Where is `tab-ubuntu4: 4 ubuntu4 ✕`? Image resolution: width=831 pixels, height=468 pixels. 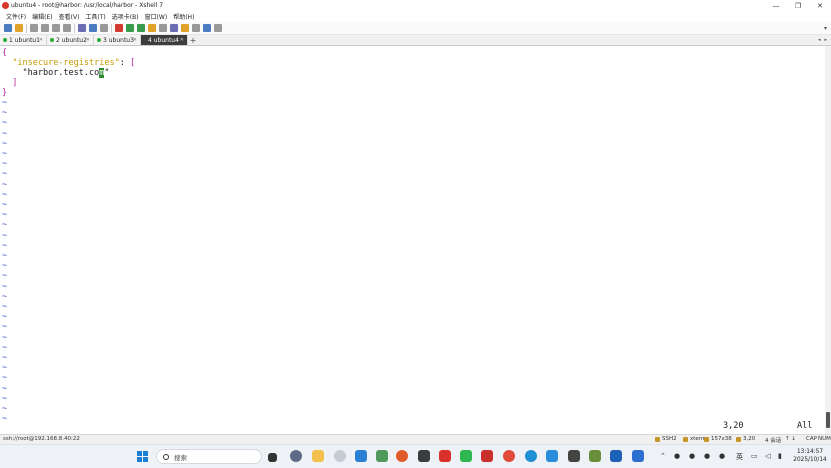
tab-ubuntu4: 4 ubuntu4 ✕ is located at coordinates (164, 40).